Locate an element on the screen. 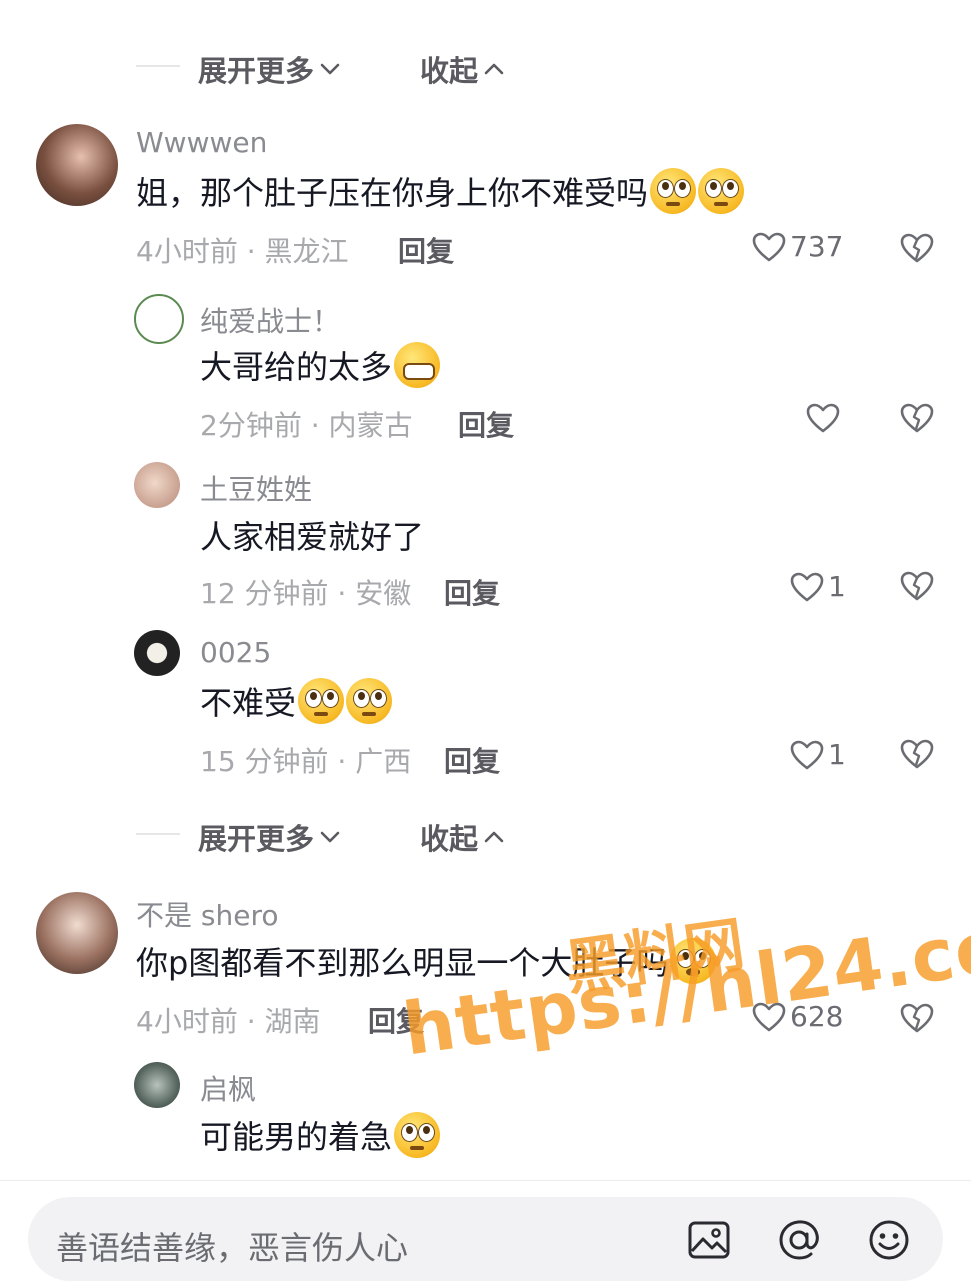  expand-row-2: 展开更多 收起 is located at coordinates (485, 834).